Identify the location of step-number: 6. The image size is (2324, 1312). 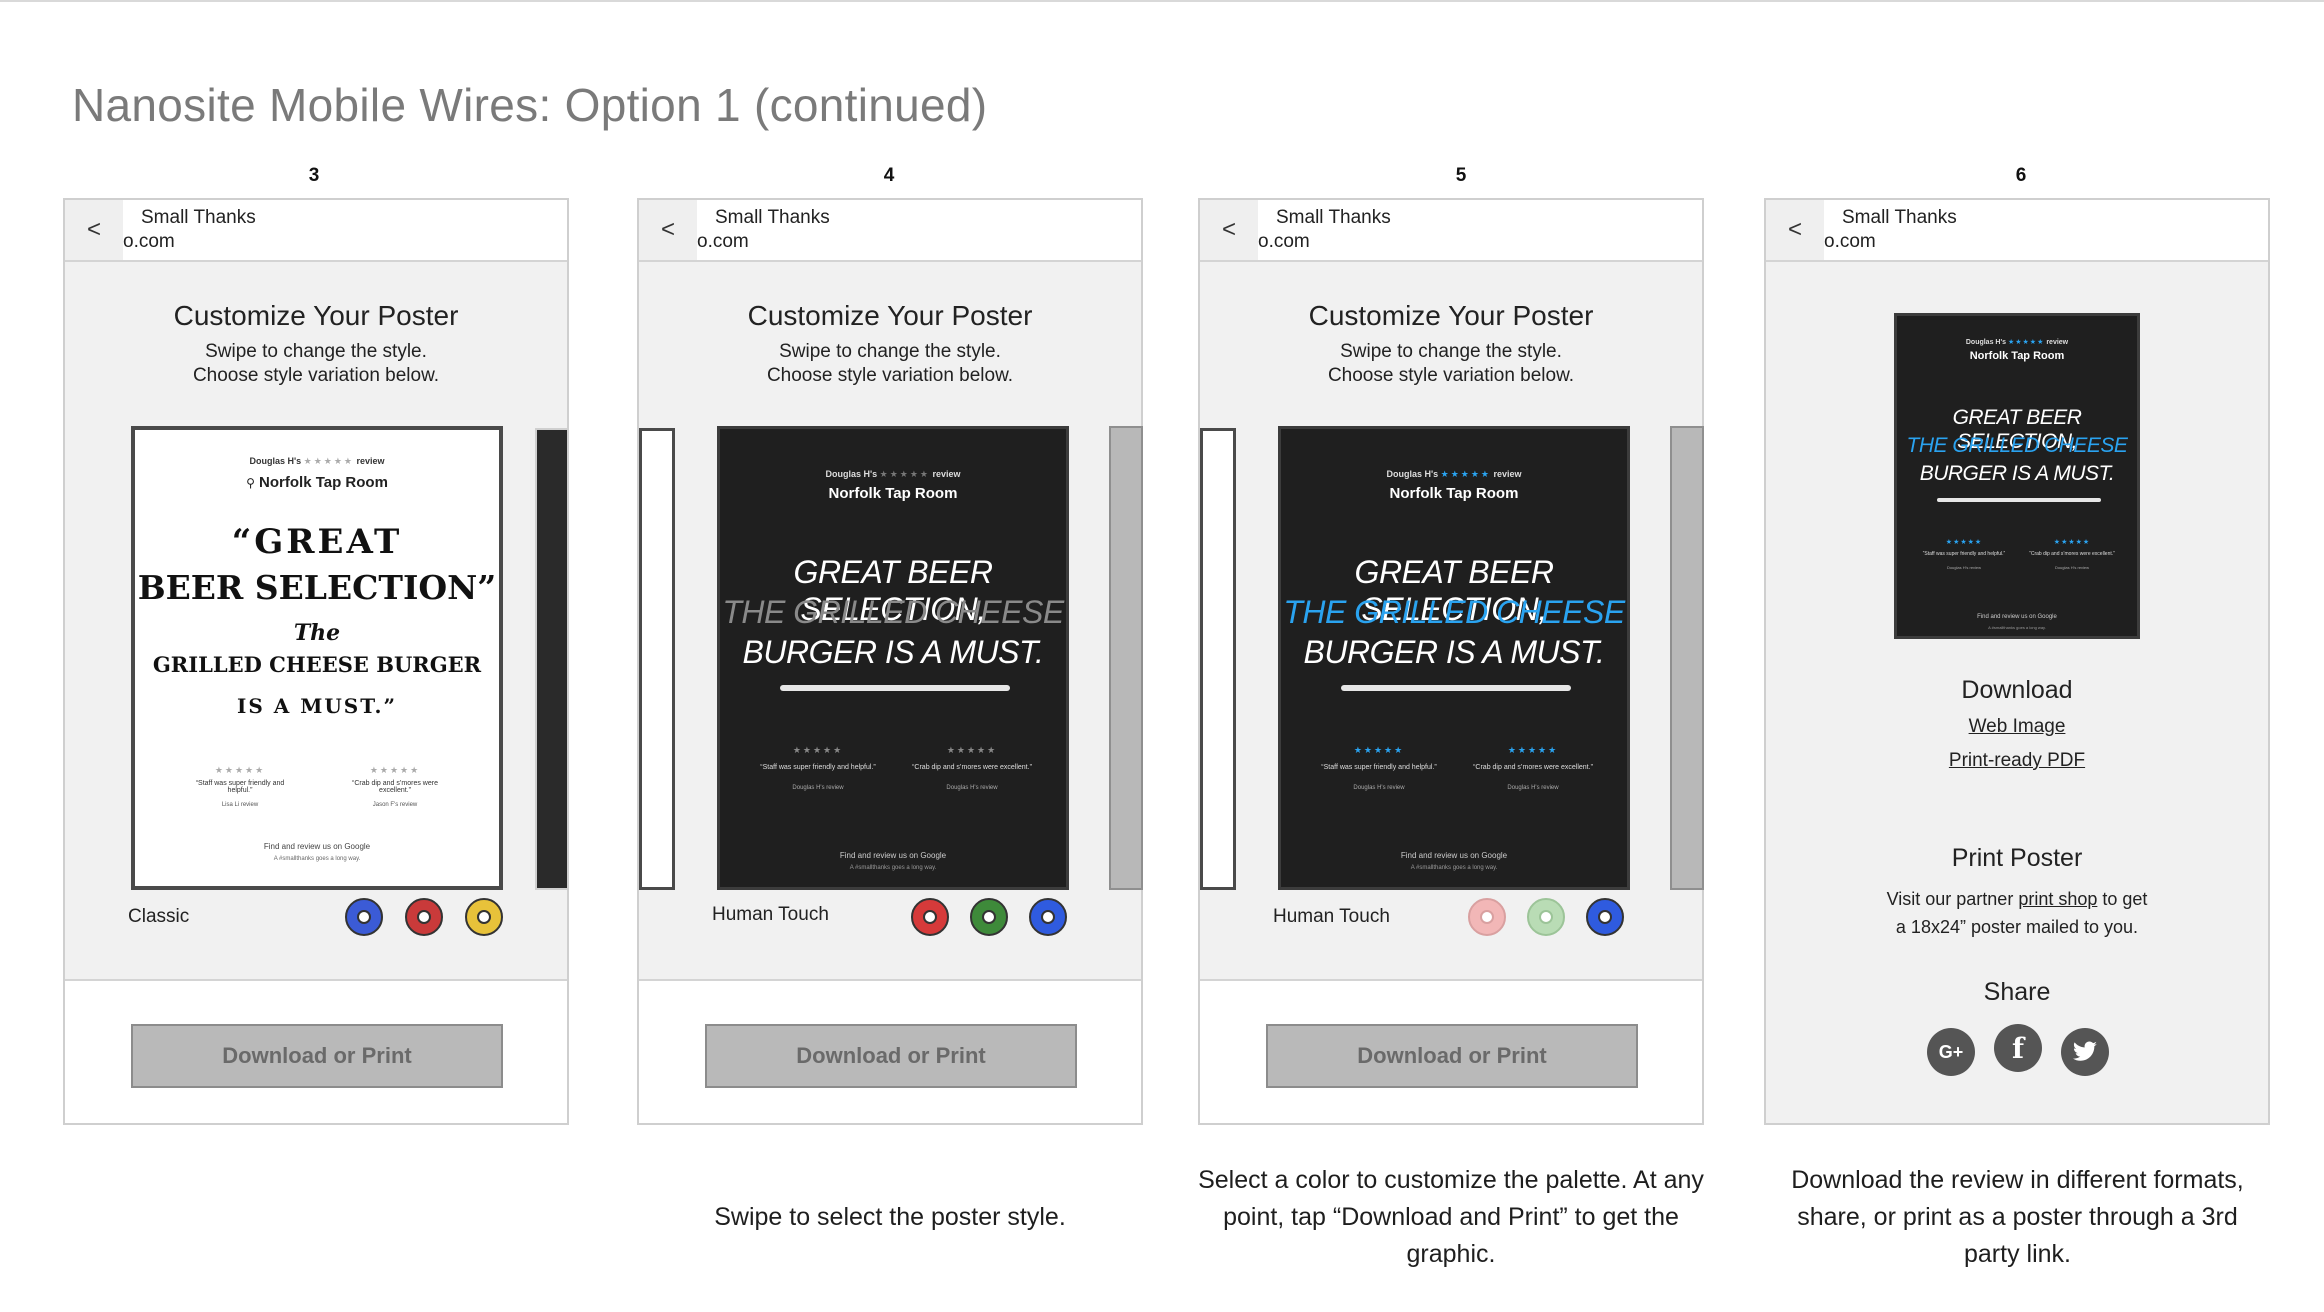
(2021, 175).